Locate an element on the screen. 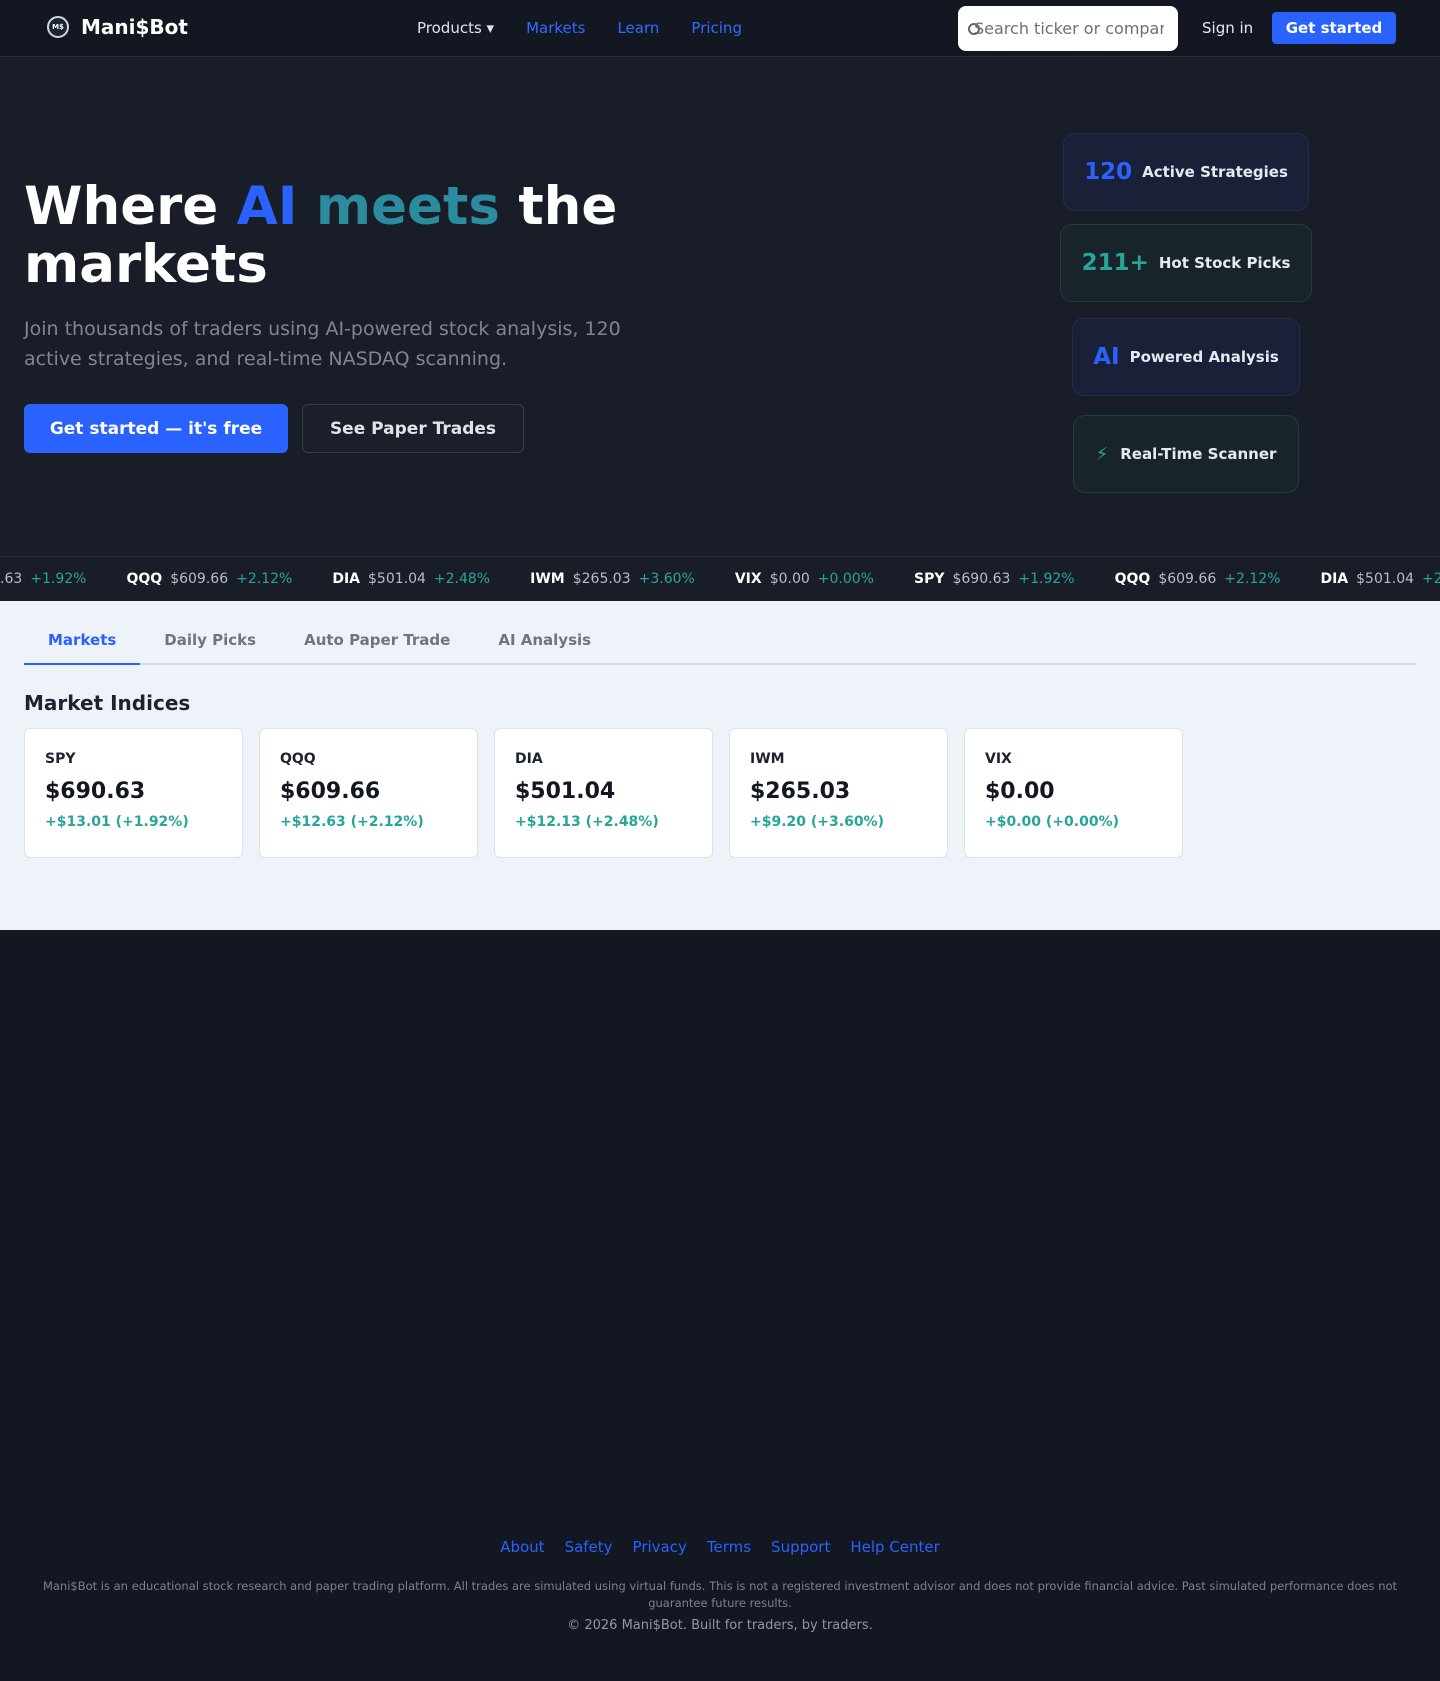 The image size is (1440, 1681). get-started-free-button: Get started — it's free is located at coordinates (156, 428).